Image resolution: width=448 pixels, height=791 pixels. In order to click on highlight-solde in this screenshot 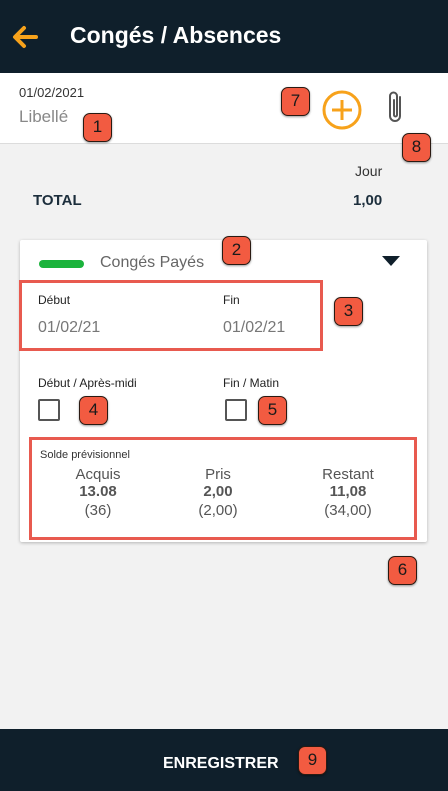, I will do `click(223, 488)`.